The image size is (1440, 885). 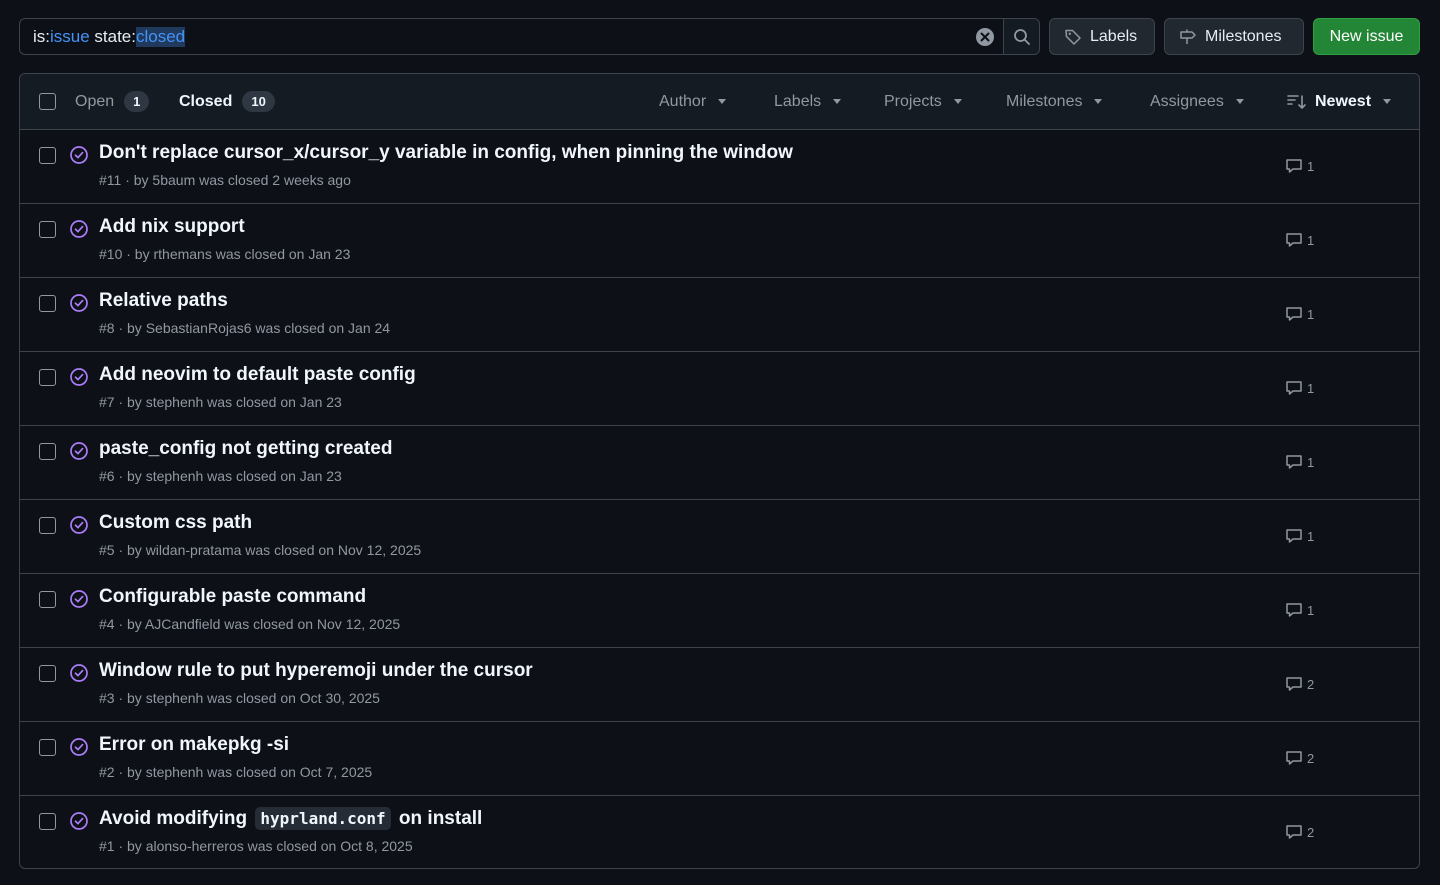 What do you see at coordinates (1366, 36) in the screenshot?
I see `new-issue-button: New issue` at bounding box center [1366, 36].